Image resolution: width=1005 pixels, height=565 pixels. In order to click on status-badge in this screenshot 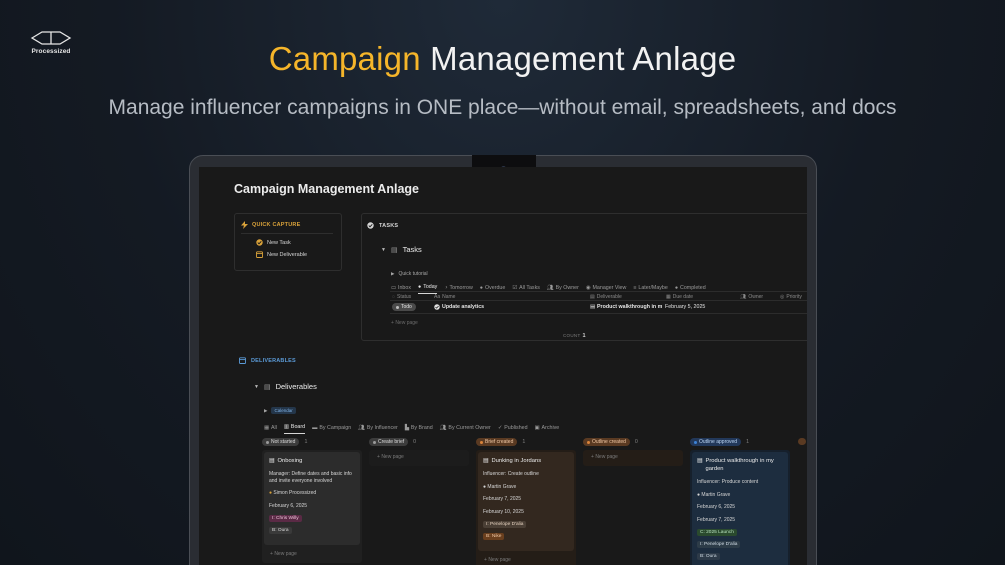, I will do `click(802, 441)`.